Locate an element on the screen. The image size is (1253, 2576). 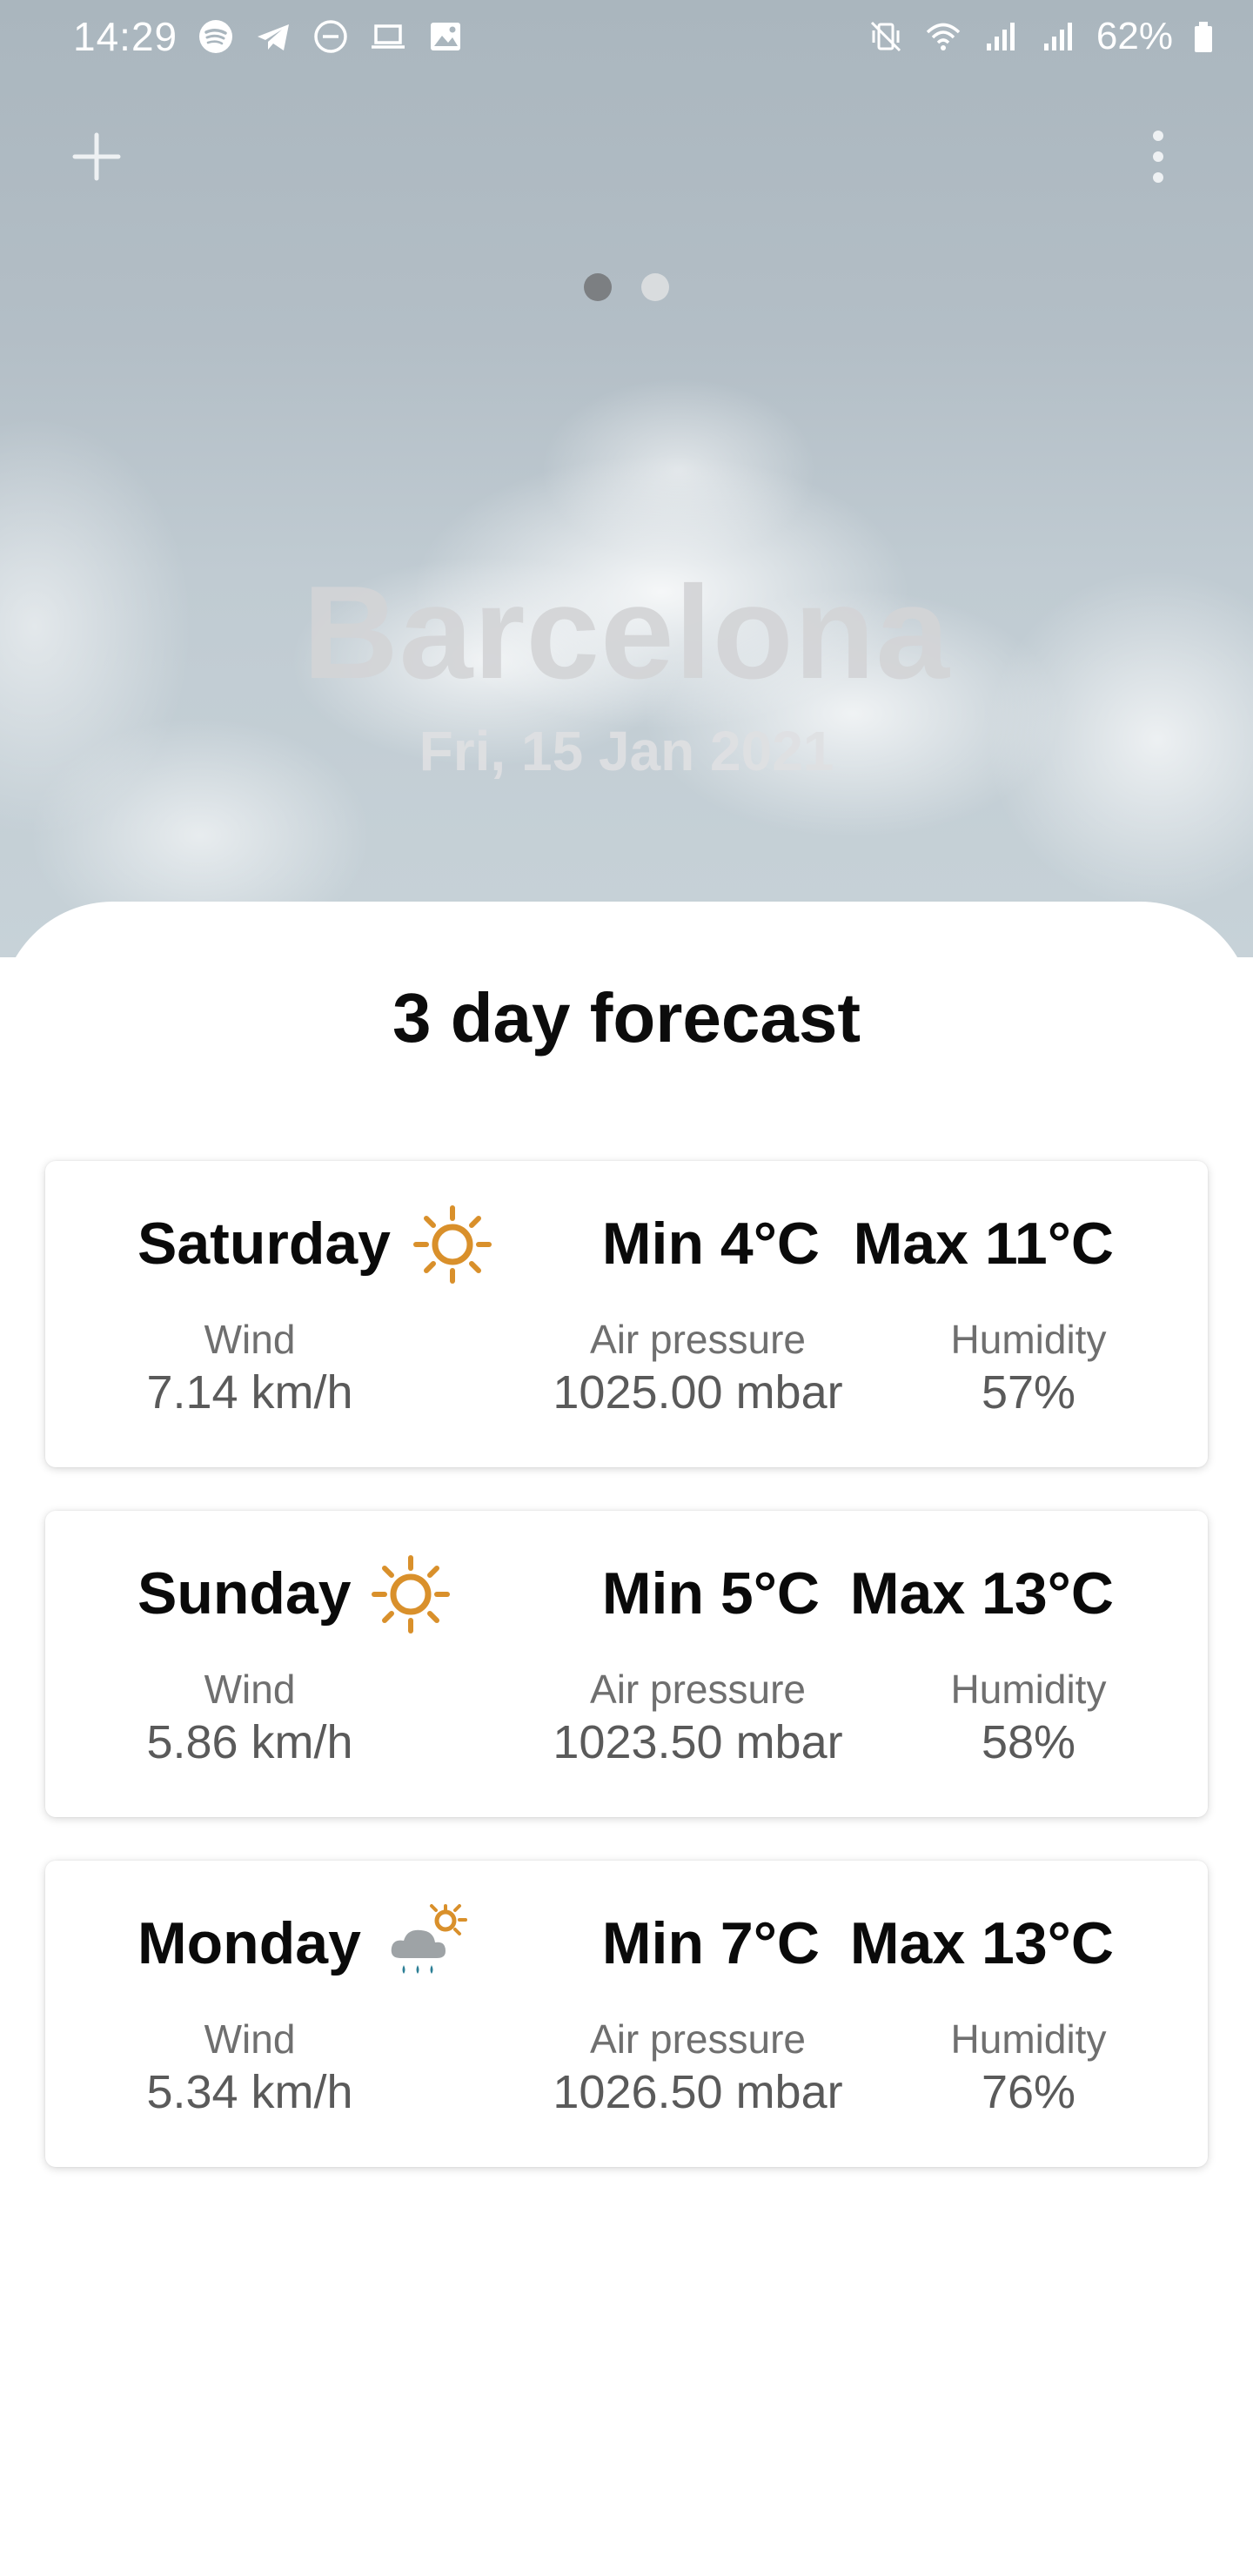
wind-value: 7.14 km/h is located at coordinates (250, 1392).